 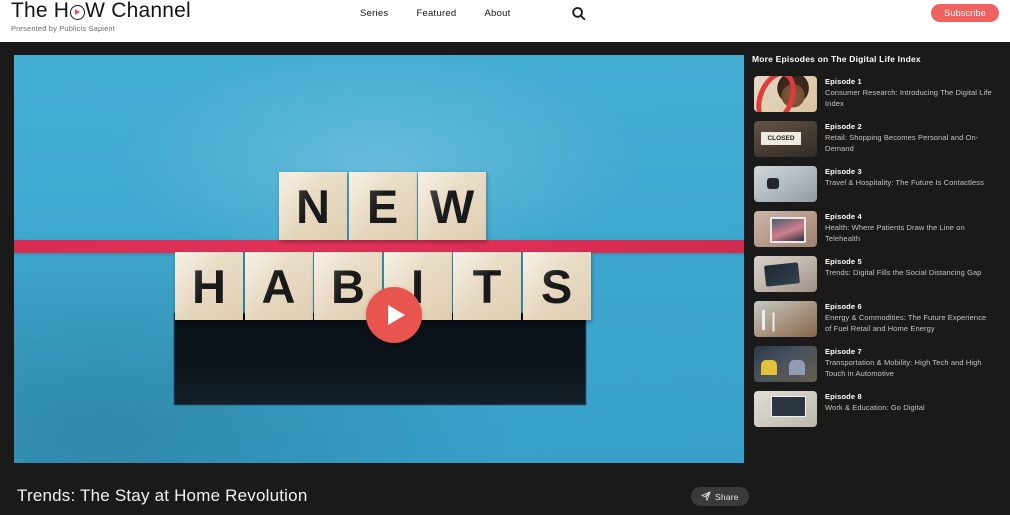 I want to click on share-button: Share, so click(x=720, y=496).